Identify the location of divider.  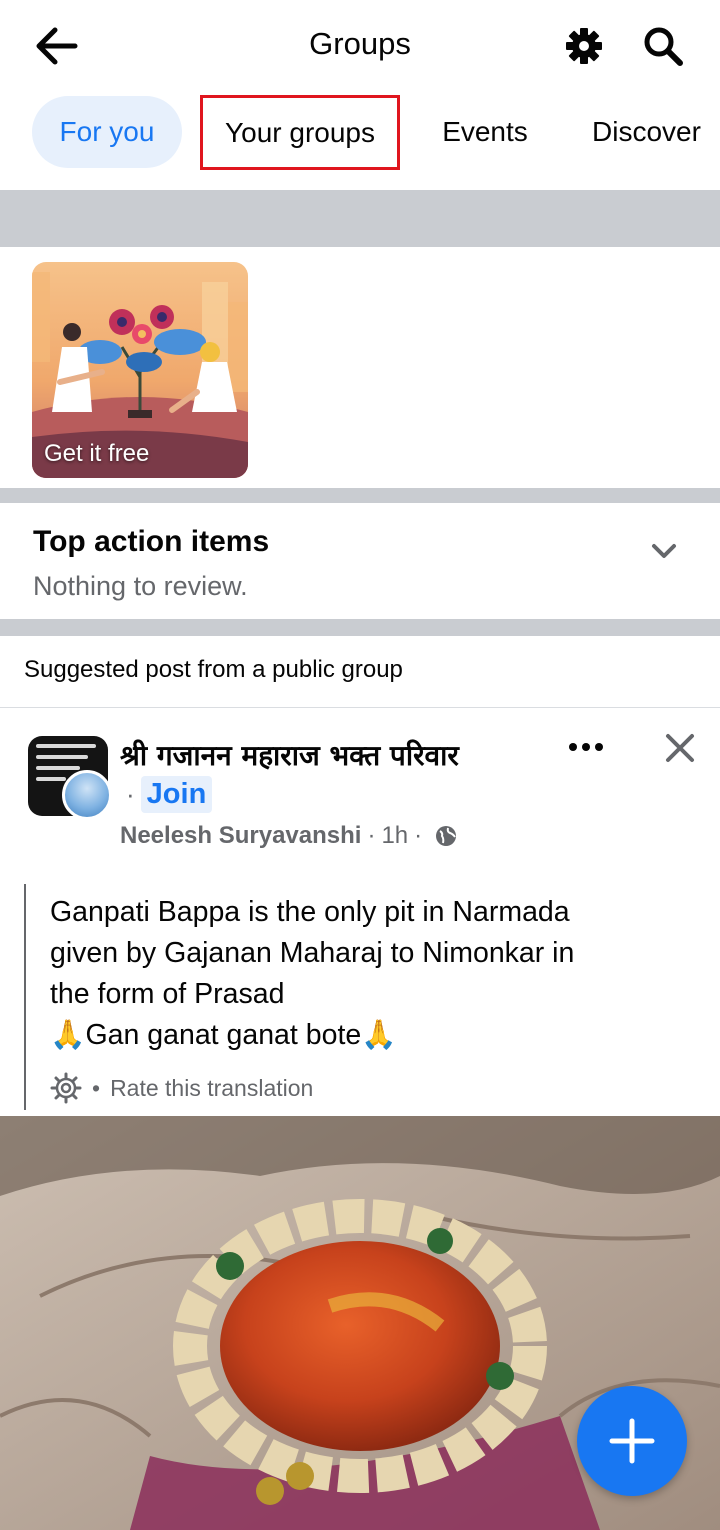
(360, 707).